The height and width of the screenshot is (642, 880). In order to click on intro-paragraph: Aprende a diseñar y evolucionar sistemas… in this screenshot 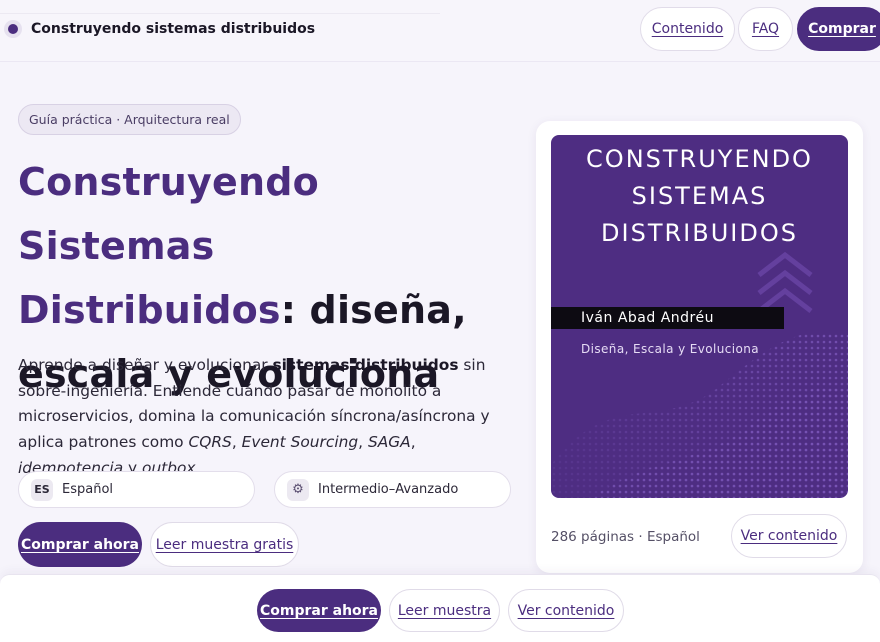, I will do `click(263, 417)`.